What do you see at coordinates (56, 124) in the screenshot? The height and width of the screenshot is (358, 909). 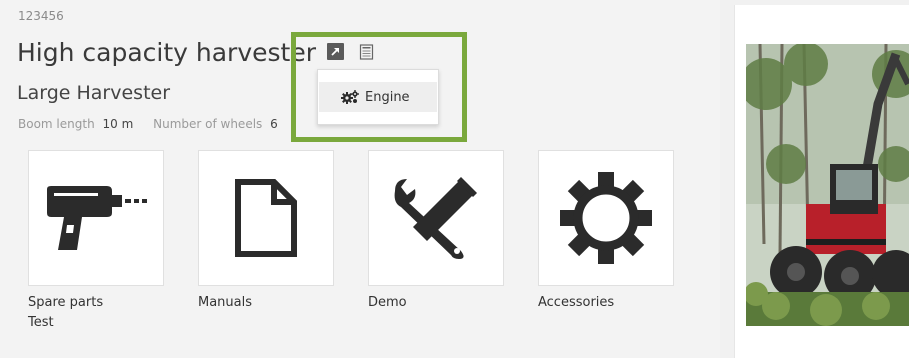 I see `spec-label-boom-length: Boom length` at bounding box center [56, 124].